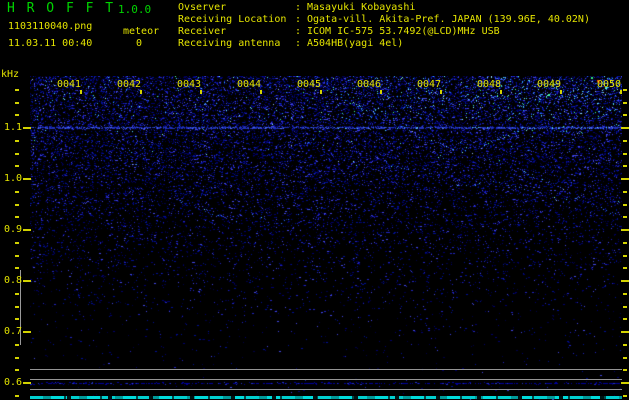 The height and width of the screenshot is (400, 629). What do you see at coordinates (361, 7) in the screenshot?
I see `info-value: Masayuki Kobayashi` at bounding box center [361, 7].